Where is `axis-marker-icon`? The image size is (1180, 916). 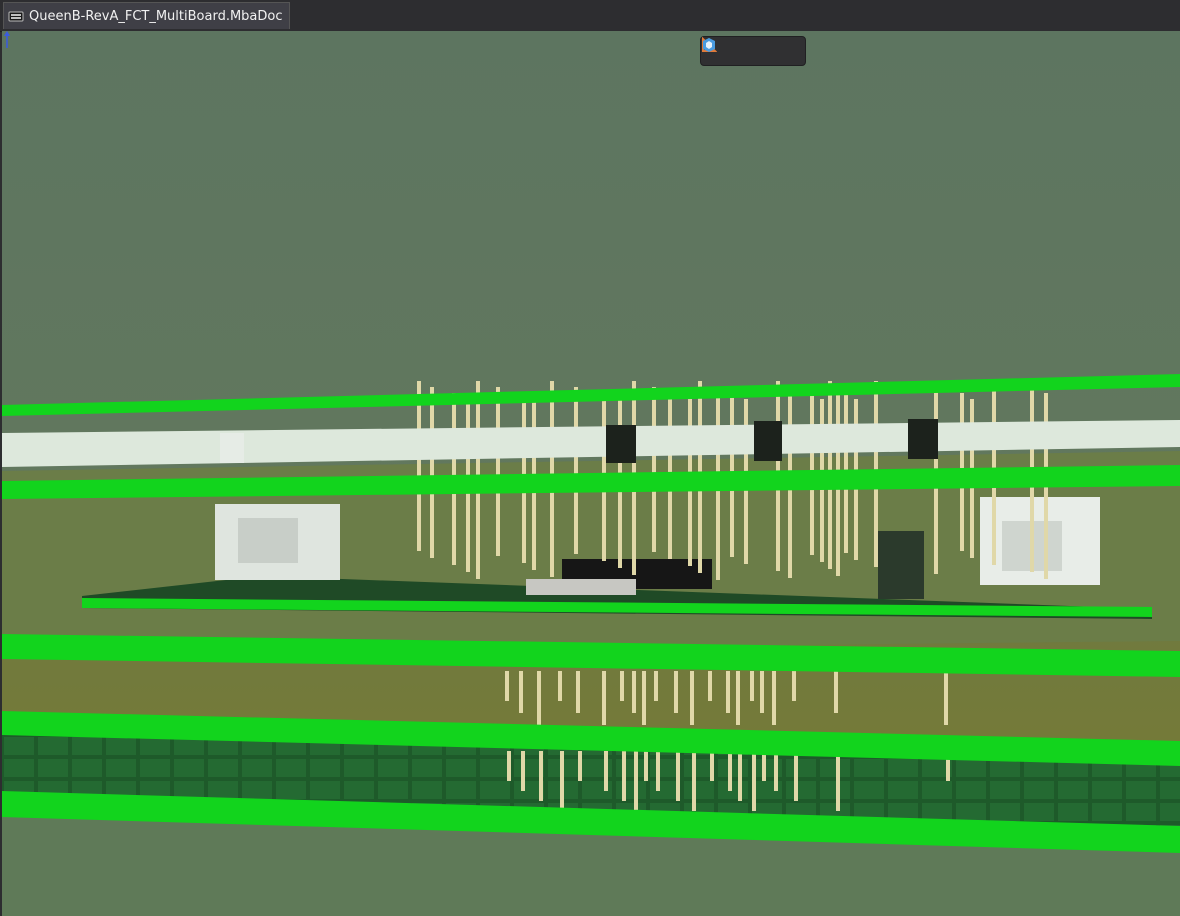
axis-marker-icon is located at coordinates (7, 39).